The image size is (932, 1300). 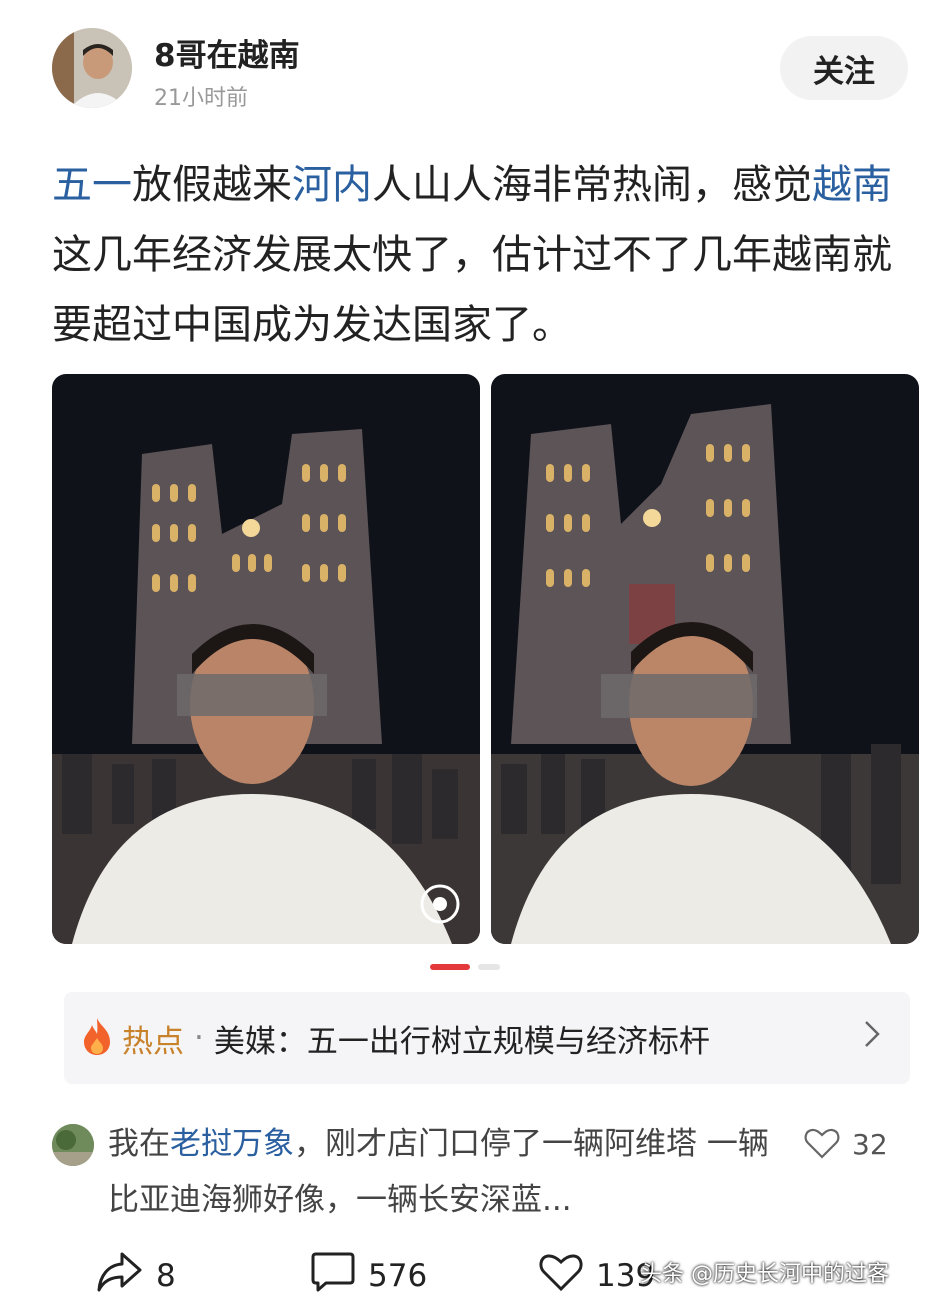 I want to click on comment-like-count: 32, so click(x=870, y=1144).